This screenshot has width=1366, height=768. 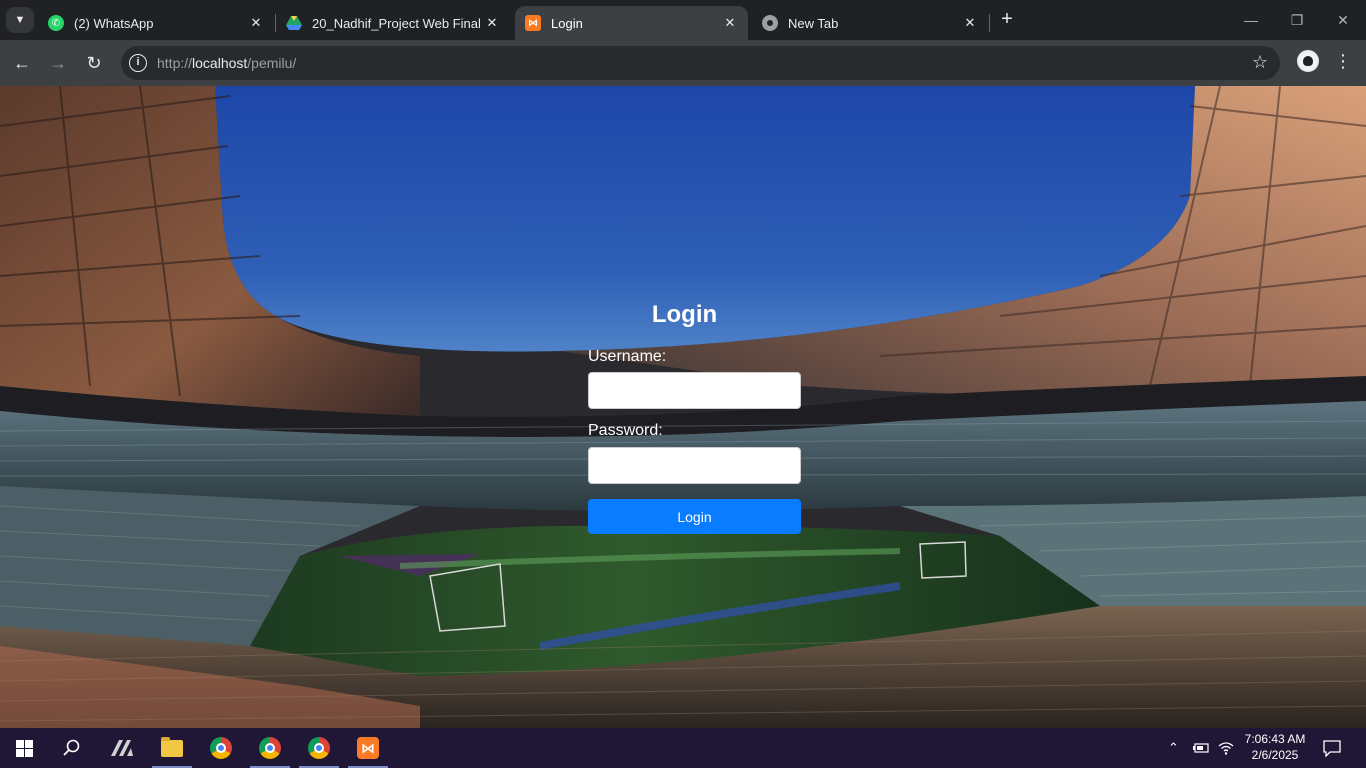 I want to click on file-explorer-icon, so click(x=172, y=746).